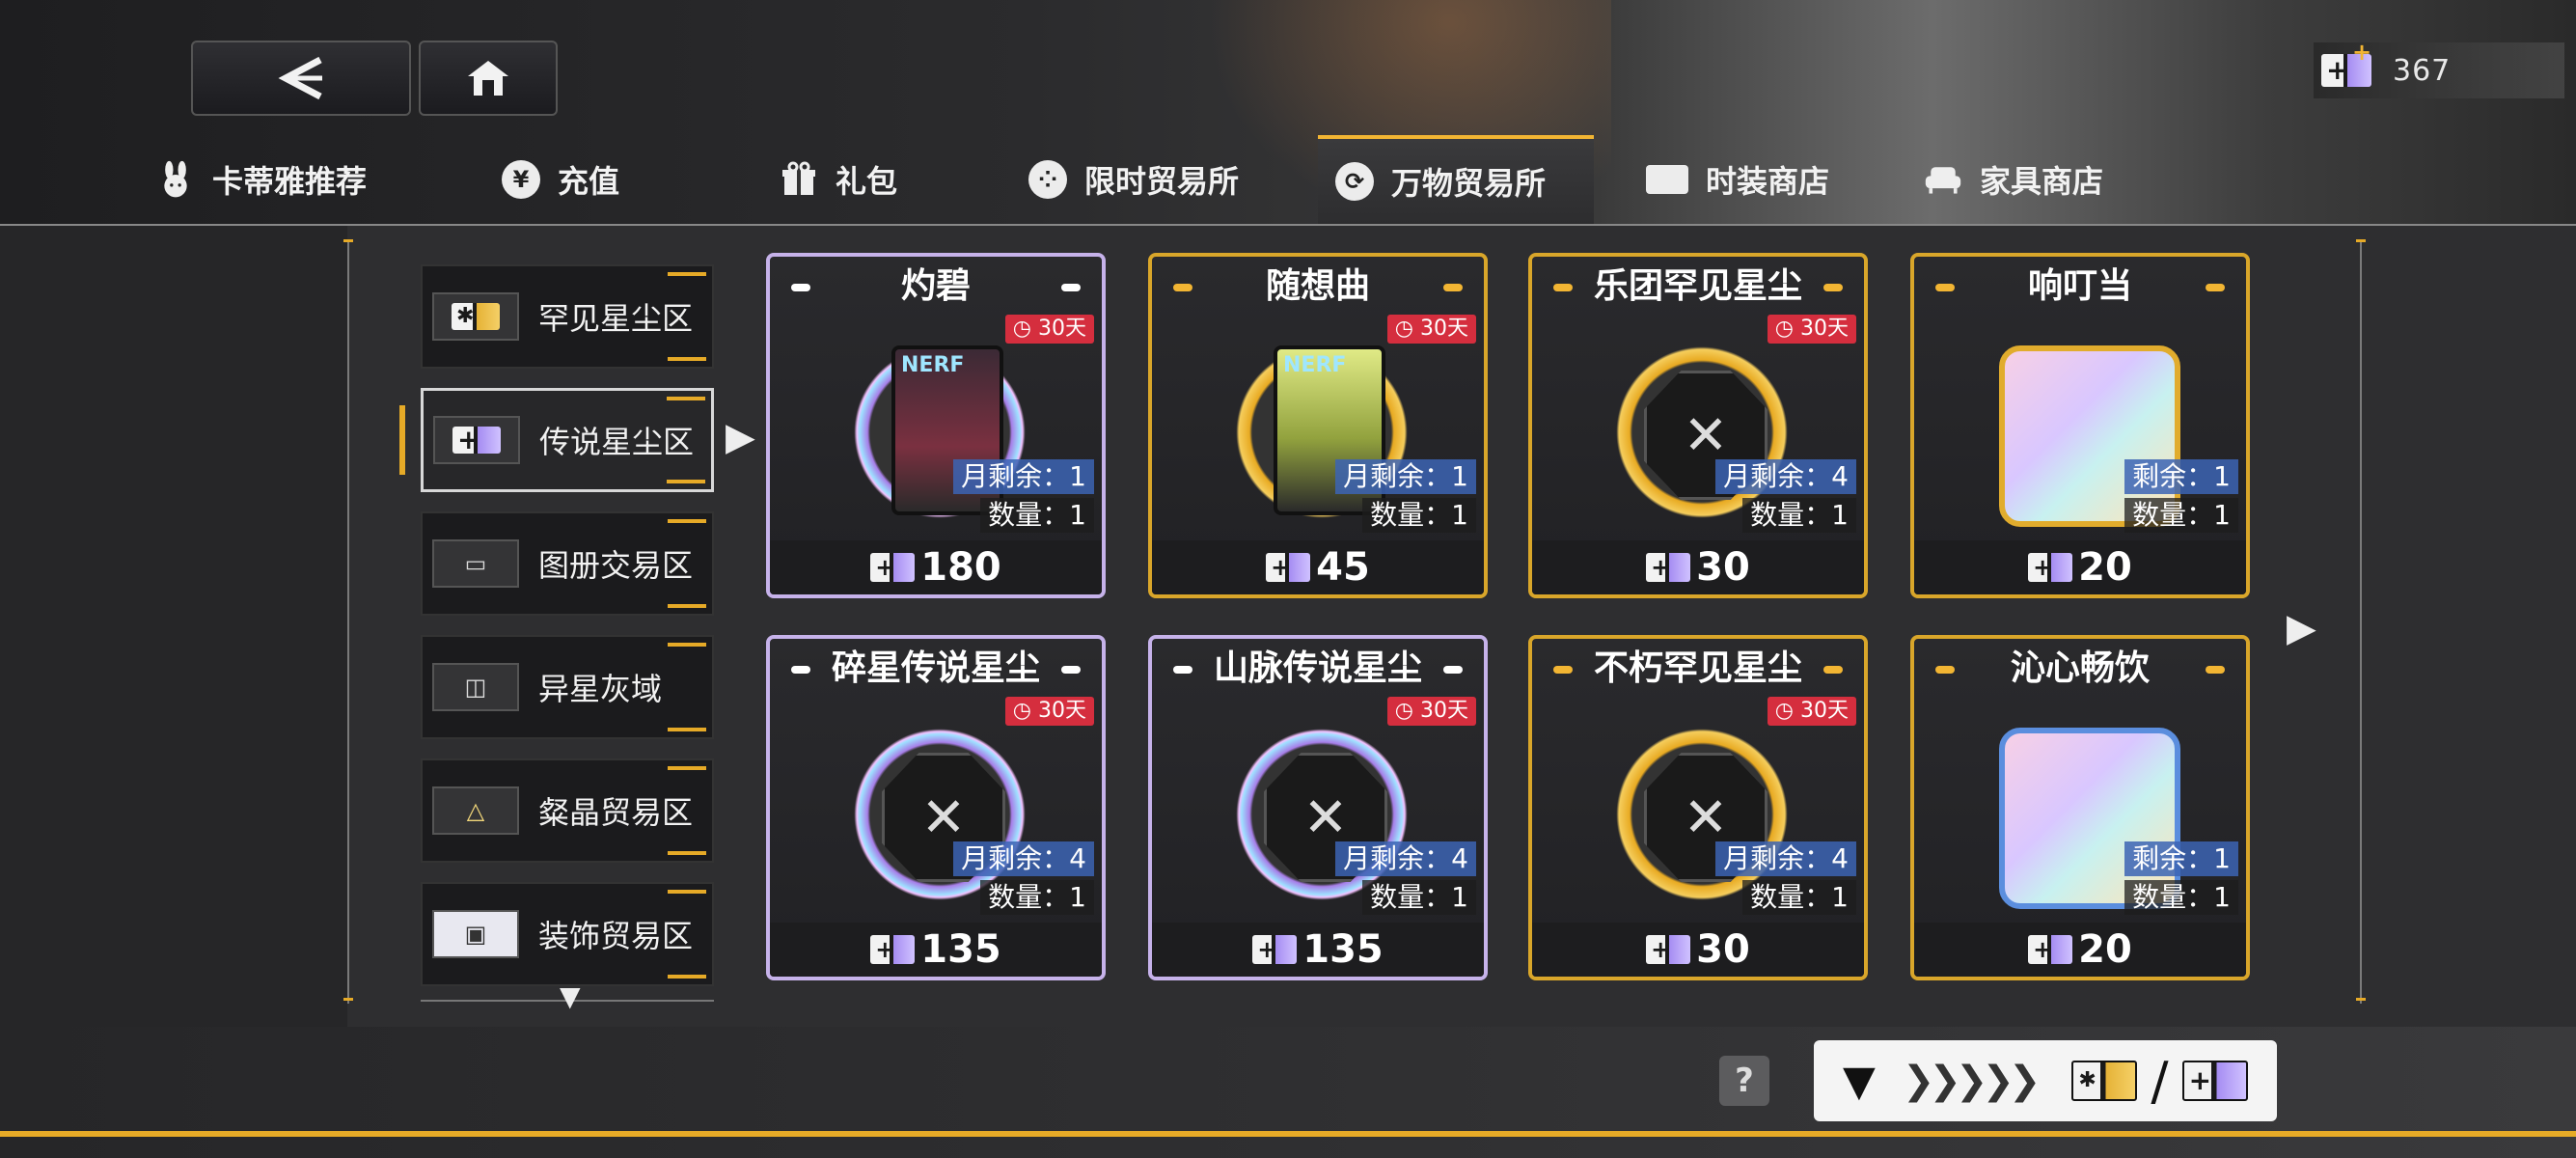 The image size is (2576, 1158). What do you see at coordinates (568, 934) in the screenshot?
I see `sidebar-item-decoration: ▣ 装饰贸易区` at bounding box center [568, 934].